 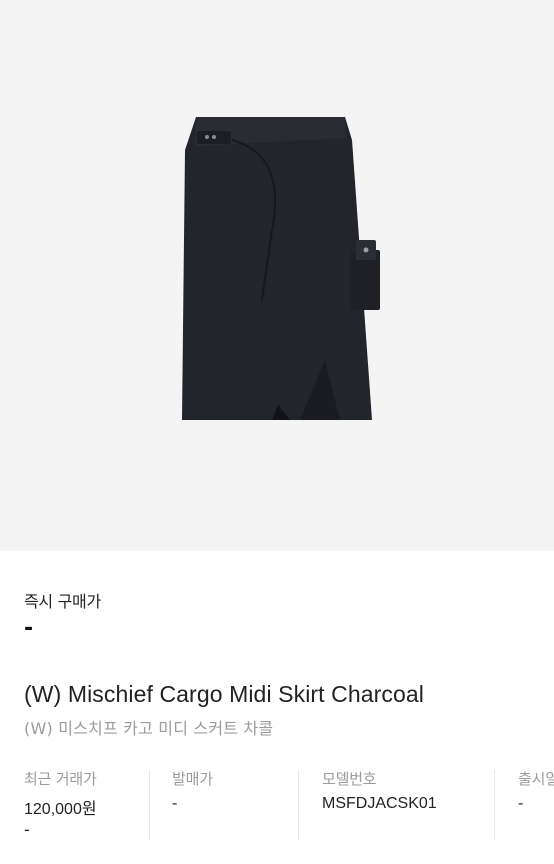 I want to click on product-title: (W) Mischief Cargo Midi Skirt Charcoal, so click(x=224, y=694).